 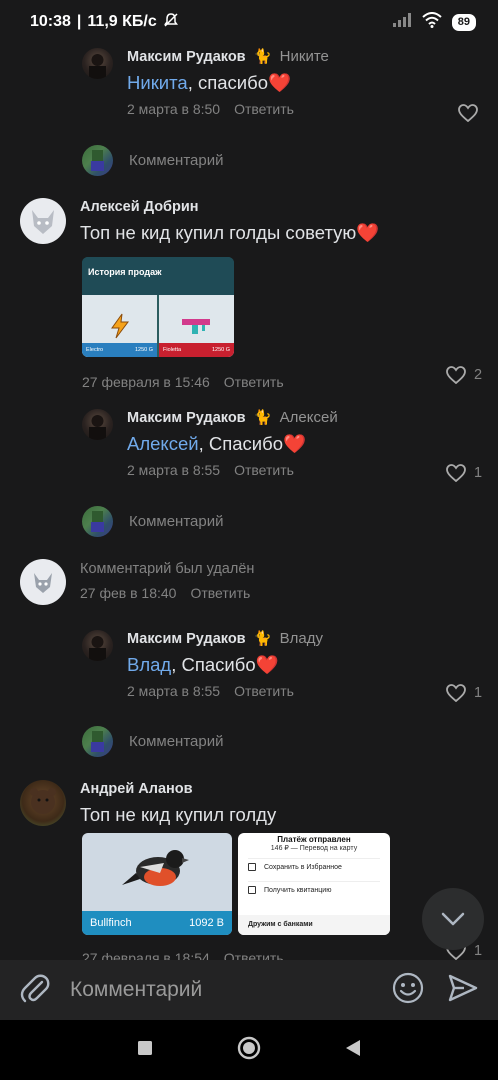 What do you see at coordinates (178, 814) in the screenshot?
I see `comment-text: Топ не кид купил голду` at bounding box center [178, 814].